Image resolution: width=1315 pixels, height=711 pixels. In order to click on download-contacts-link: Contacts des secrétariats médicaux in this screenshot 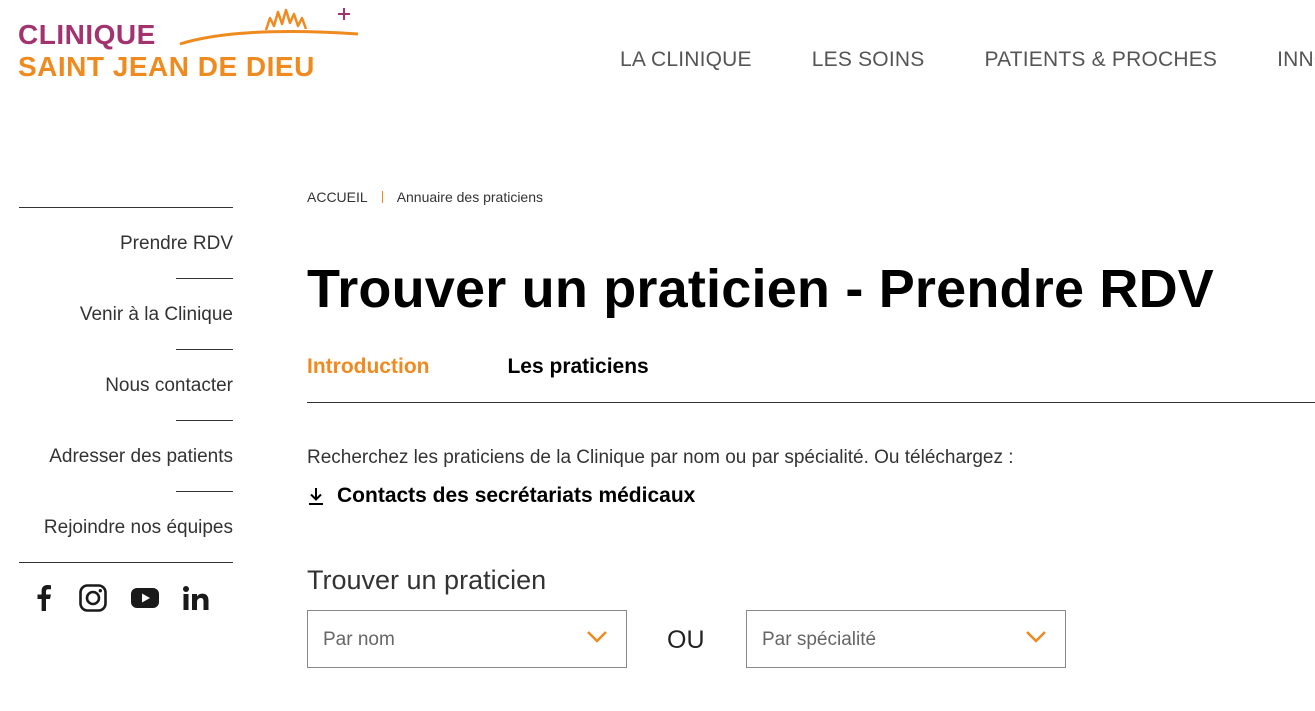, I will do `click(501, 496)`.